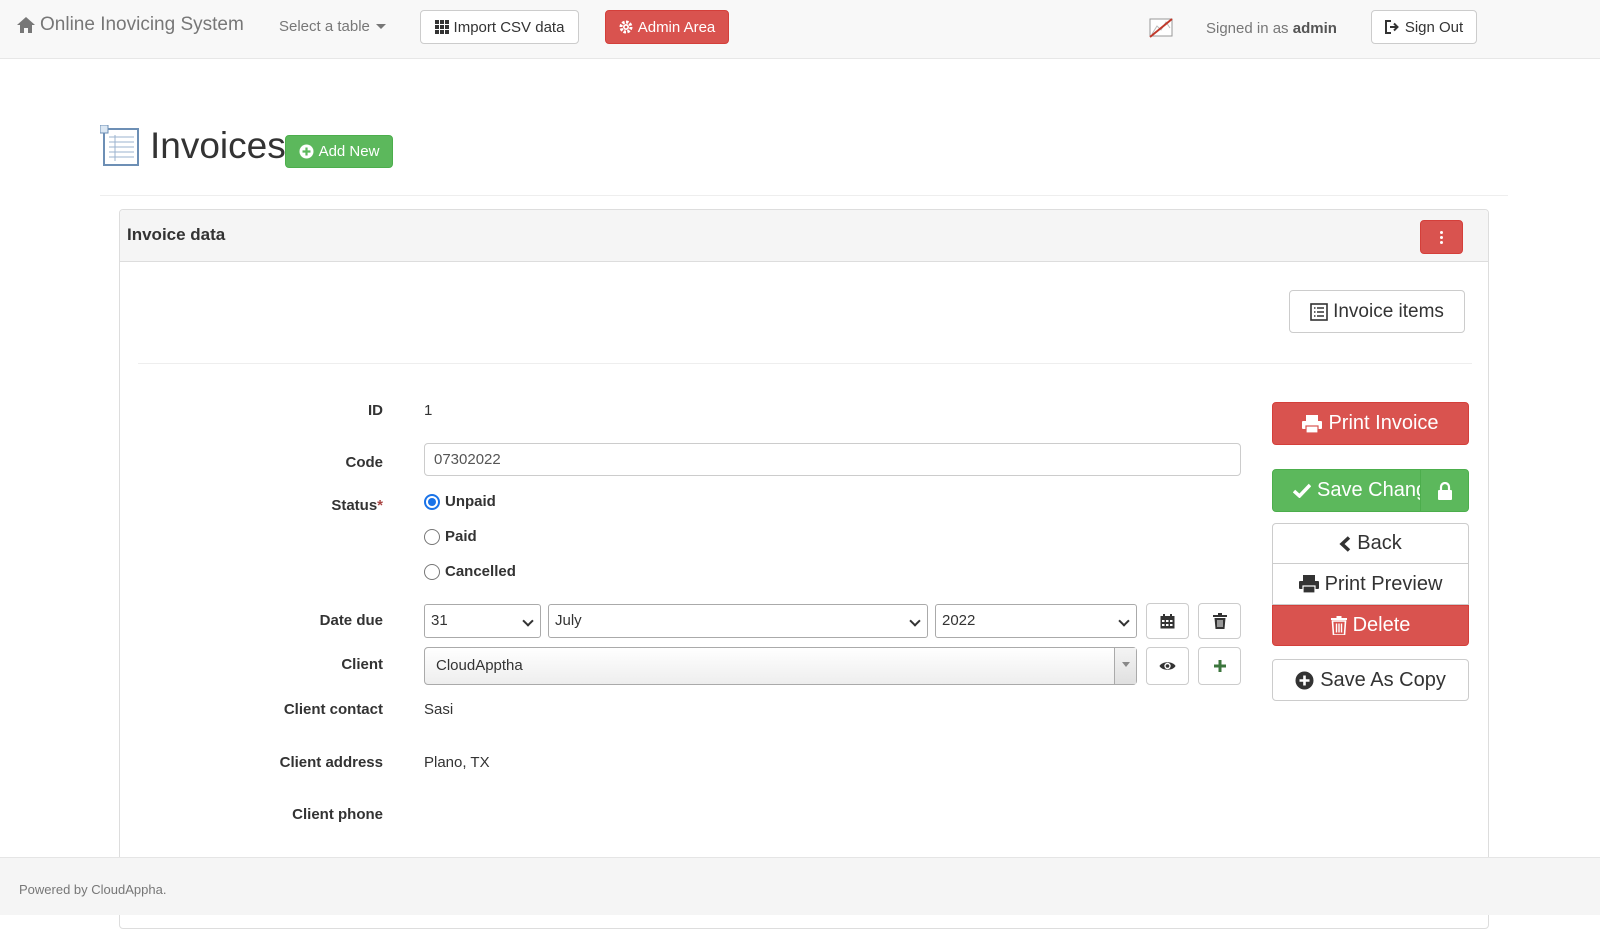 The image size is (1600, 929). I want to click on gear-icon, so click(626, 27).